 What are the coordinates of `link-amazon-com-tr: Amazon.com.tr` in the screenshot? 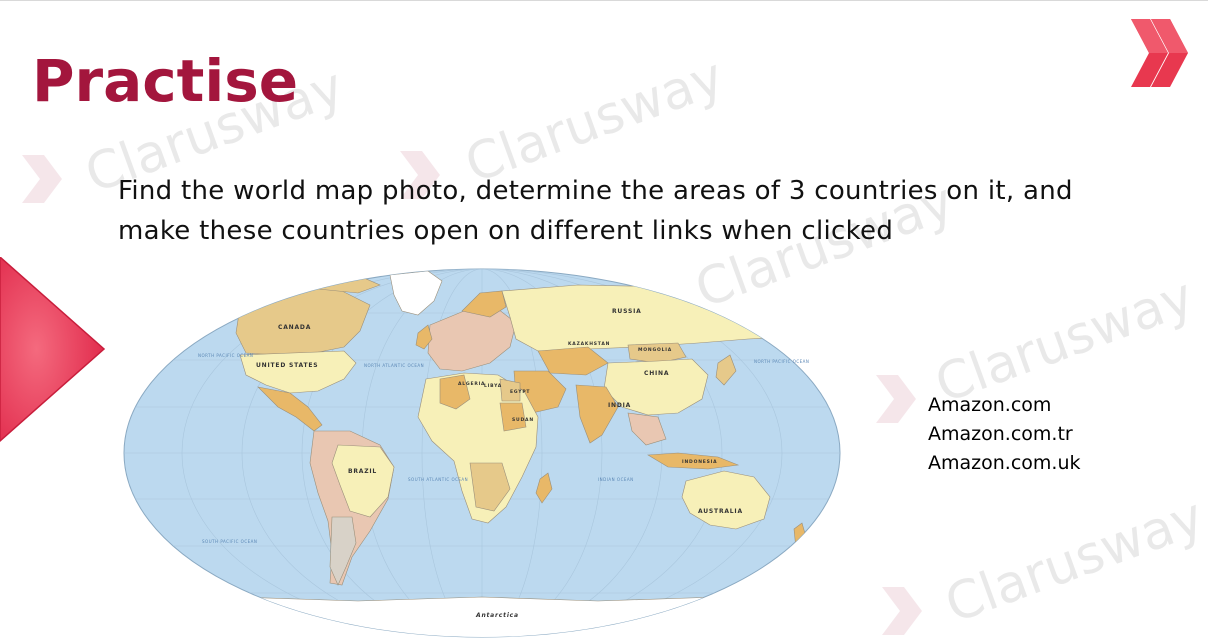 It's located at (1004, 434).